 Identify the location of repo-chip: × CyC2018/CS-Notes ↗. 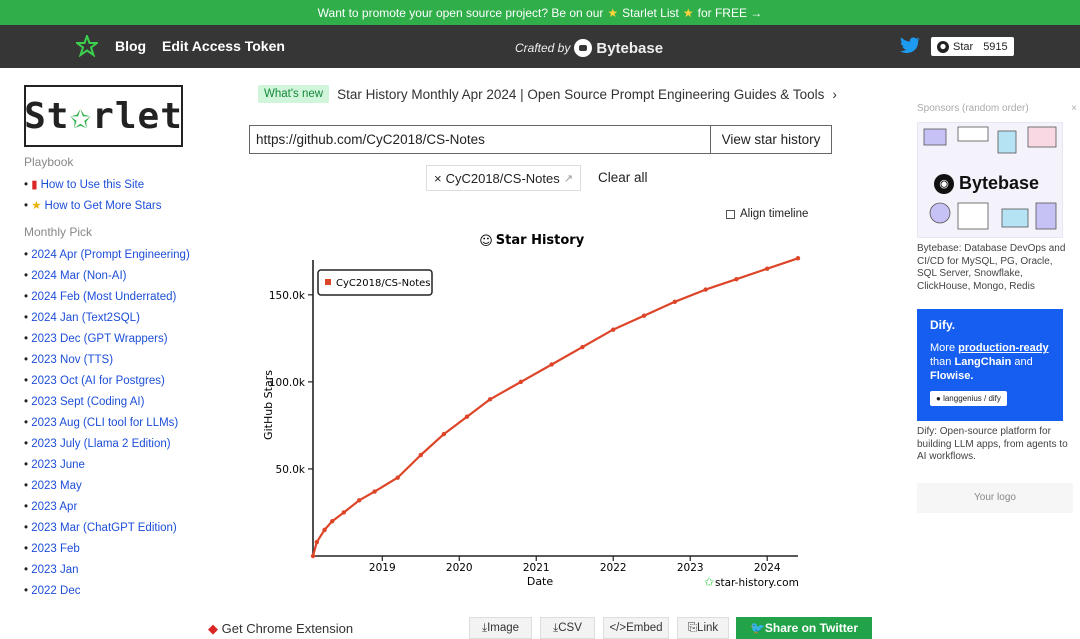
(503, 178).